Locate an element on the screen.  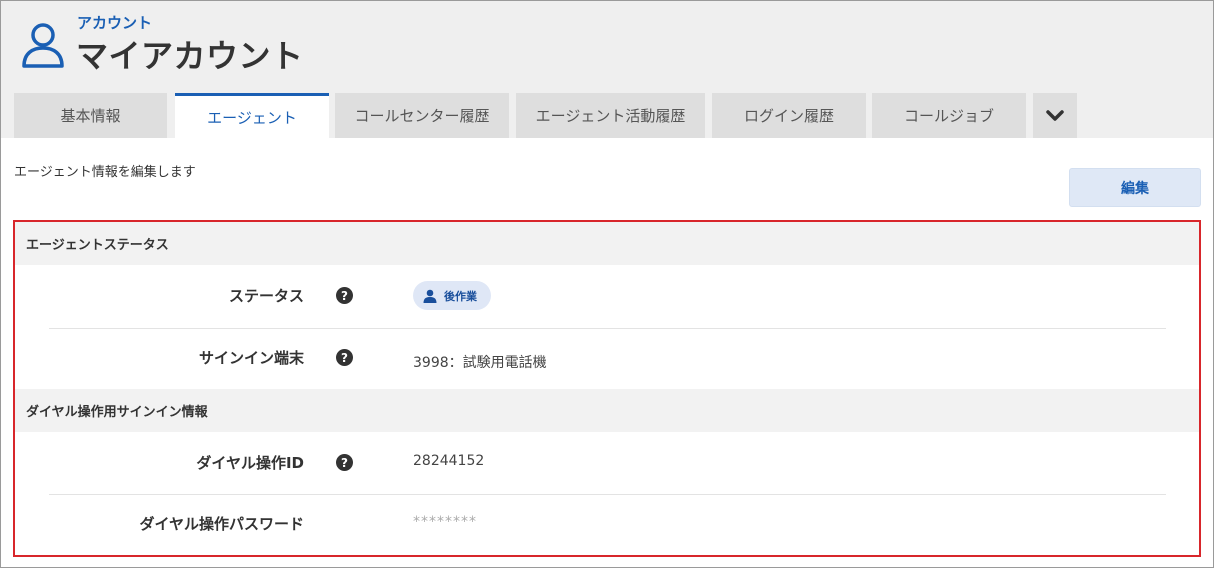
status-badge: 後作業 is located at coordinates (452, 295).